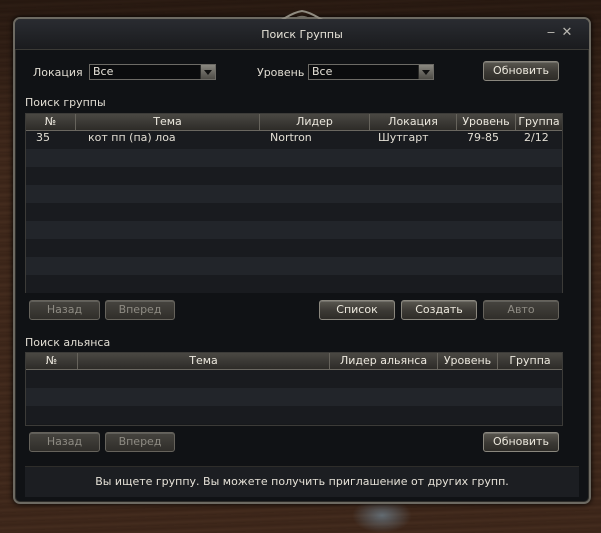 This screenshot has height=533, width=601. What do you see at coordinates (521, 442) in the screenshot?
I see `alliance-refresh-button: Обновить` at bounding box center [521, 442].